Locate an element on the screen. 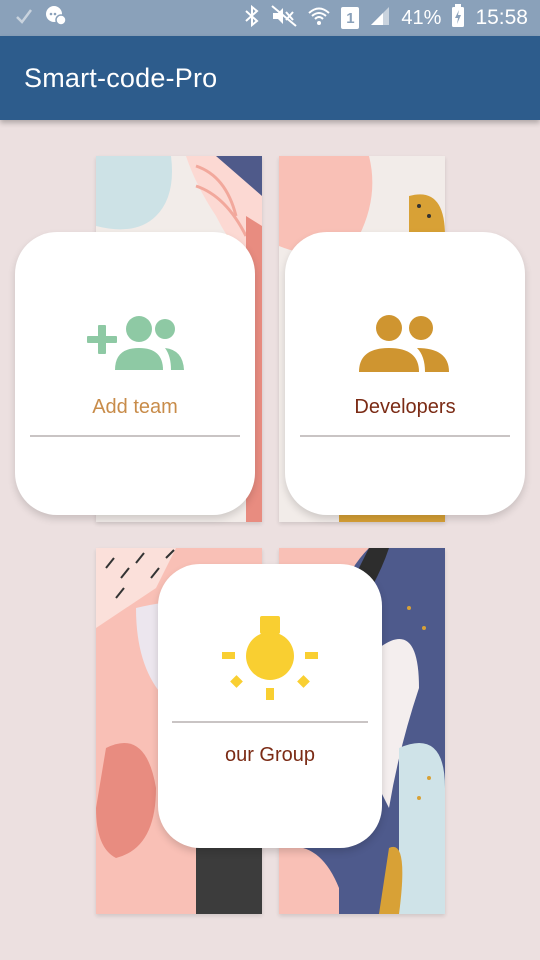  app-bar: Smart-code-Pro is located at coordinates (270, 78).